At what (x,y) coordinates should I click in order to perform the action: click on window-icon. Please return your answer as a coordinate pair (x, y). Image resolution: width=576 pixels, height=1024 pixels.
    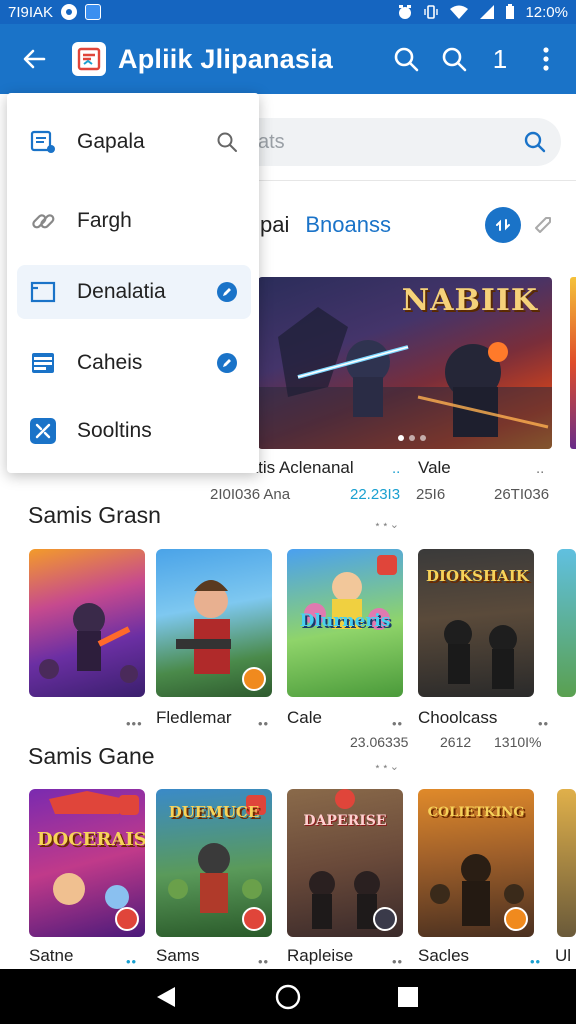
    Looking at the image, I should click on (43, 292).